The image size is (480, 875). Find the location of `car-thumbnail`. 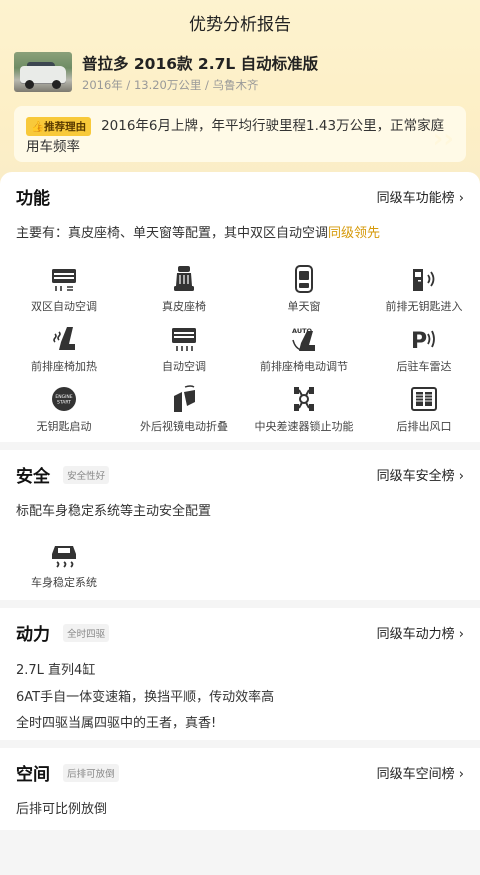

car-thumbnail is located at coordinates (43, 72).